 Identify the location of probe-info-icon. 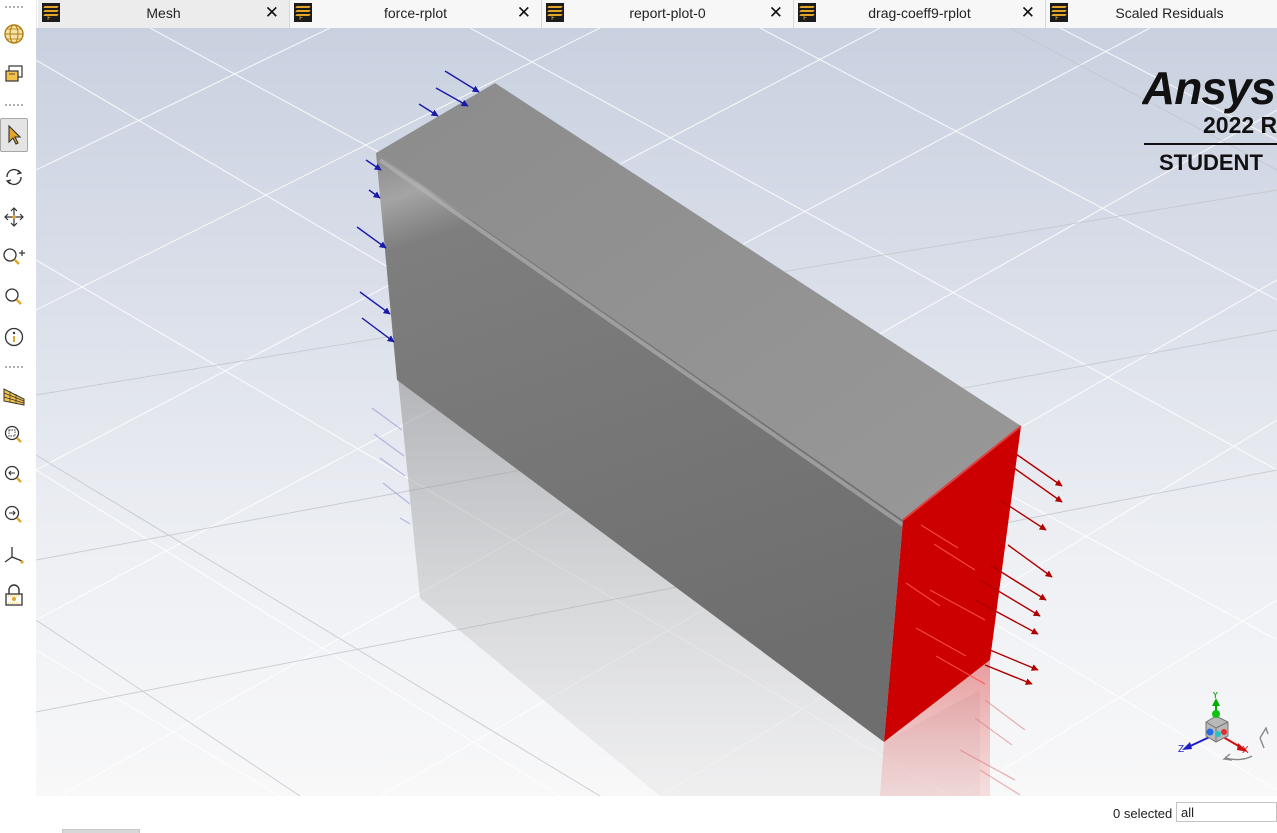
(14, 337).